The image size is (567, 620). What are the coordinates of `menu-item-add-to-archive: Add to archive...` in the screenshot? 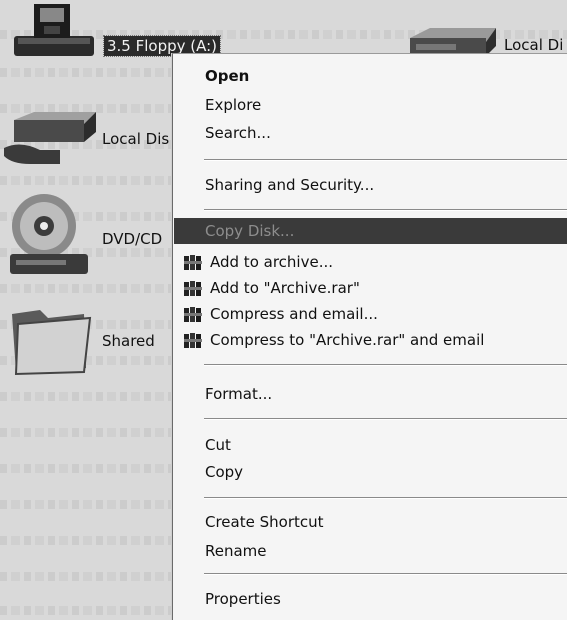 It's located at (370, 262).